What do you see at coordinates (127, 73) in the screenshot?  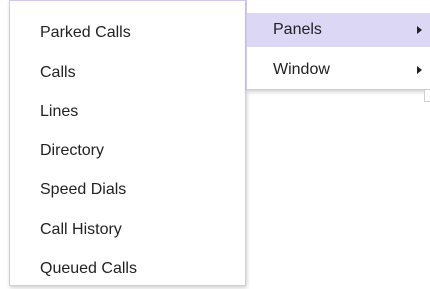 I see `submenu-item-calls: Calls` at bounding box center [127, 73].